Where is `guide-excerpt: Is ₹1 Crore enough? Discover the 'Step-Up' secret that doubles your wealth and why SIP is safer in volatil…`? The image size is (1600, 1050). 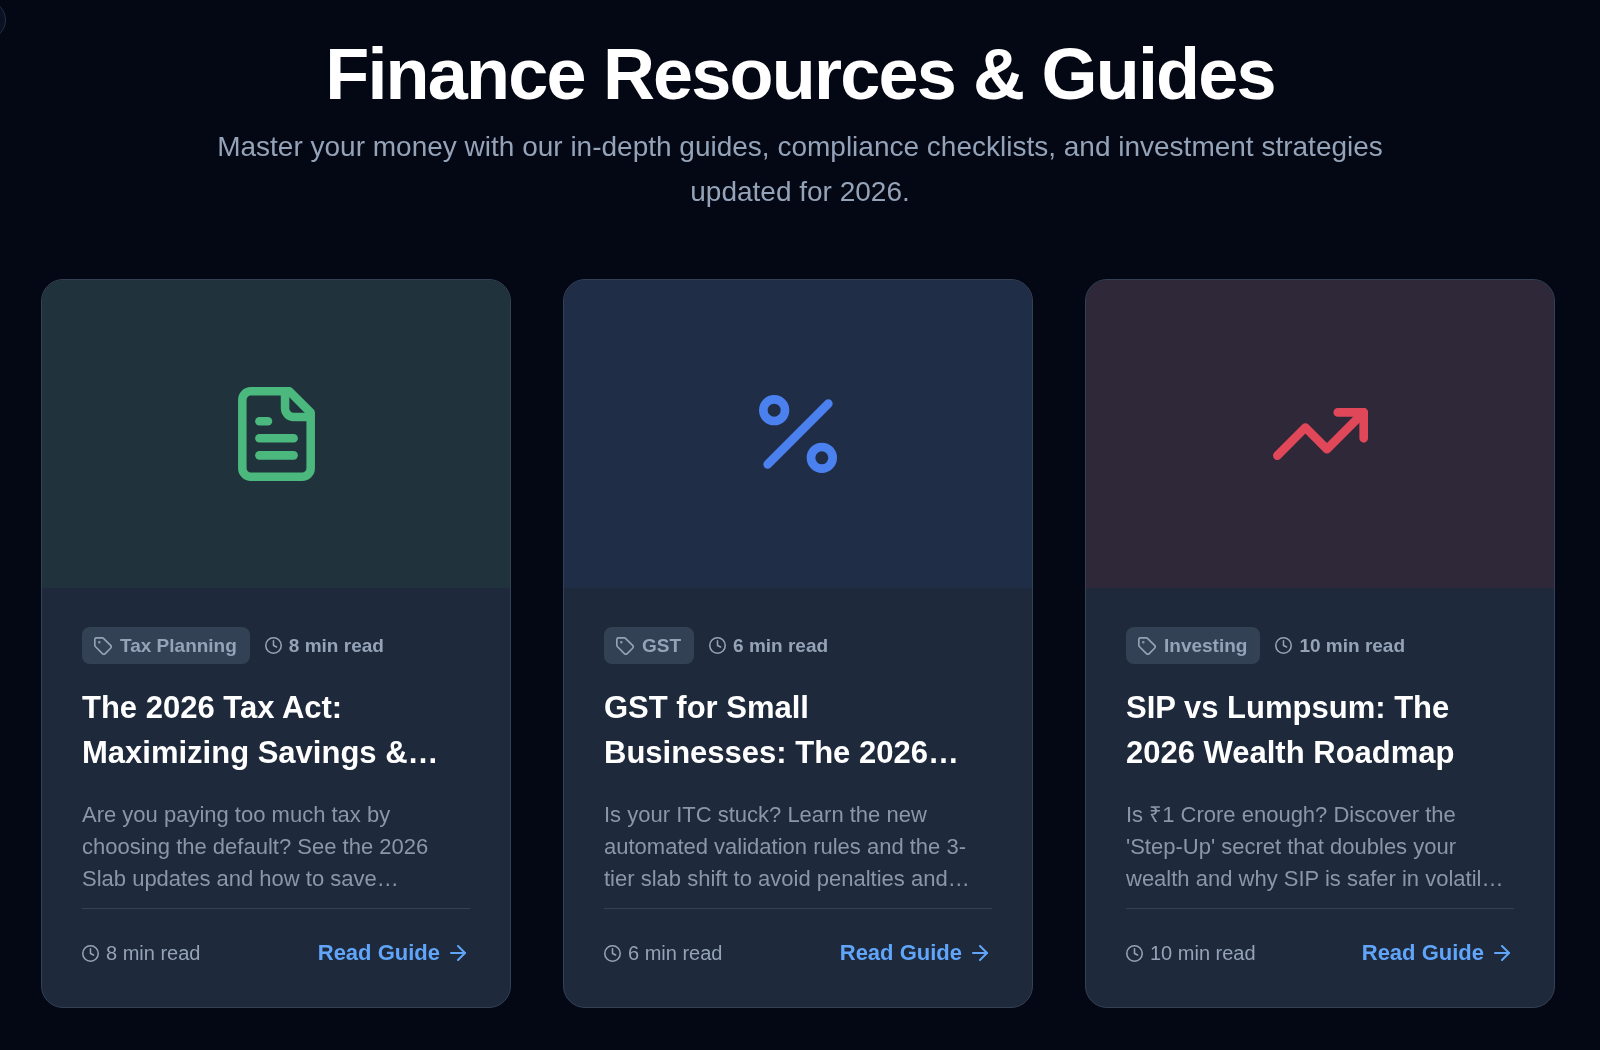 guide-excerpt: Is ₹1 Crore enough? Discover the 'Step-Up' secret that doubles your wealth and why SIP is safer in volatil… is located at coordinates (1315, 847).